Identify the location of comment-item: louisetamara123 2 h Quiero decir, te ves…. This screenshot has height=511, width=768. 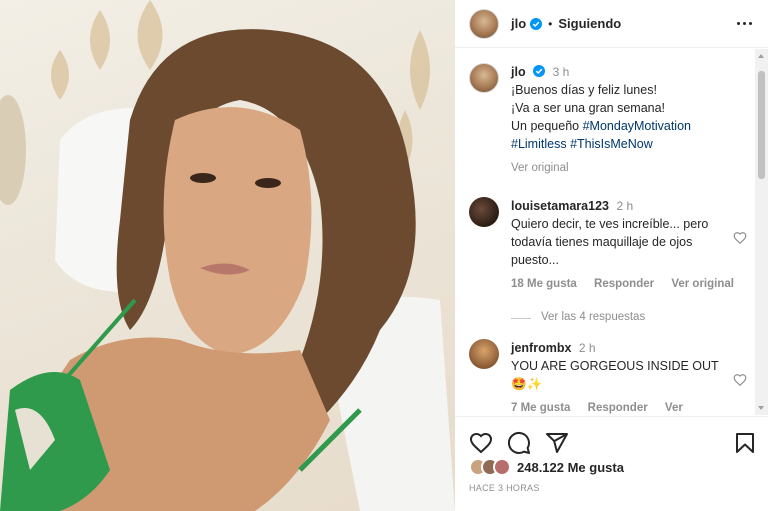
(612, 245).